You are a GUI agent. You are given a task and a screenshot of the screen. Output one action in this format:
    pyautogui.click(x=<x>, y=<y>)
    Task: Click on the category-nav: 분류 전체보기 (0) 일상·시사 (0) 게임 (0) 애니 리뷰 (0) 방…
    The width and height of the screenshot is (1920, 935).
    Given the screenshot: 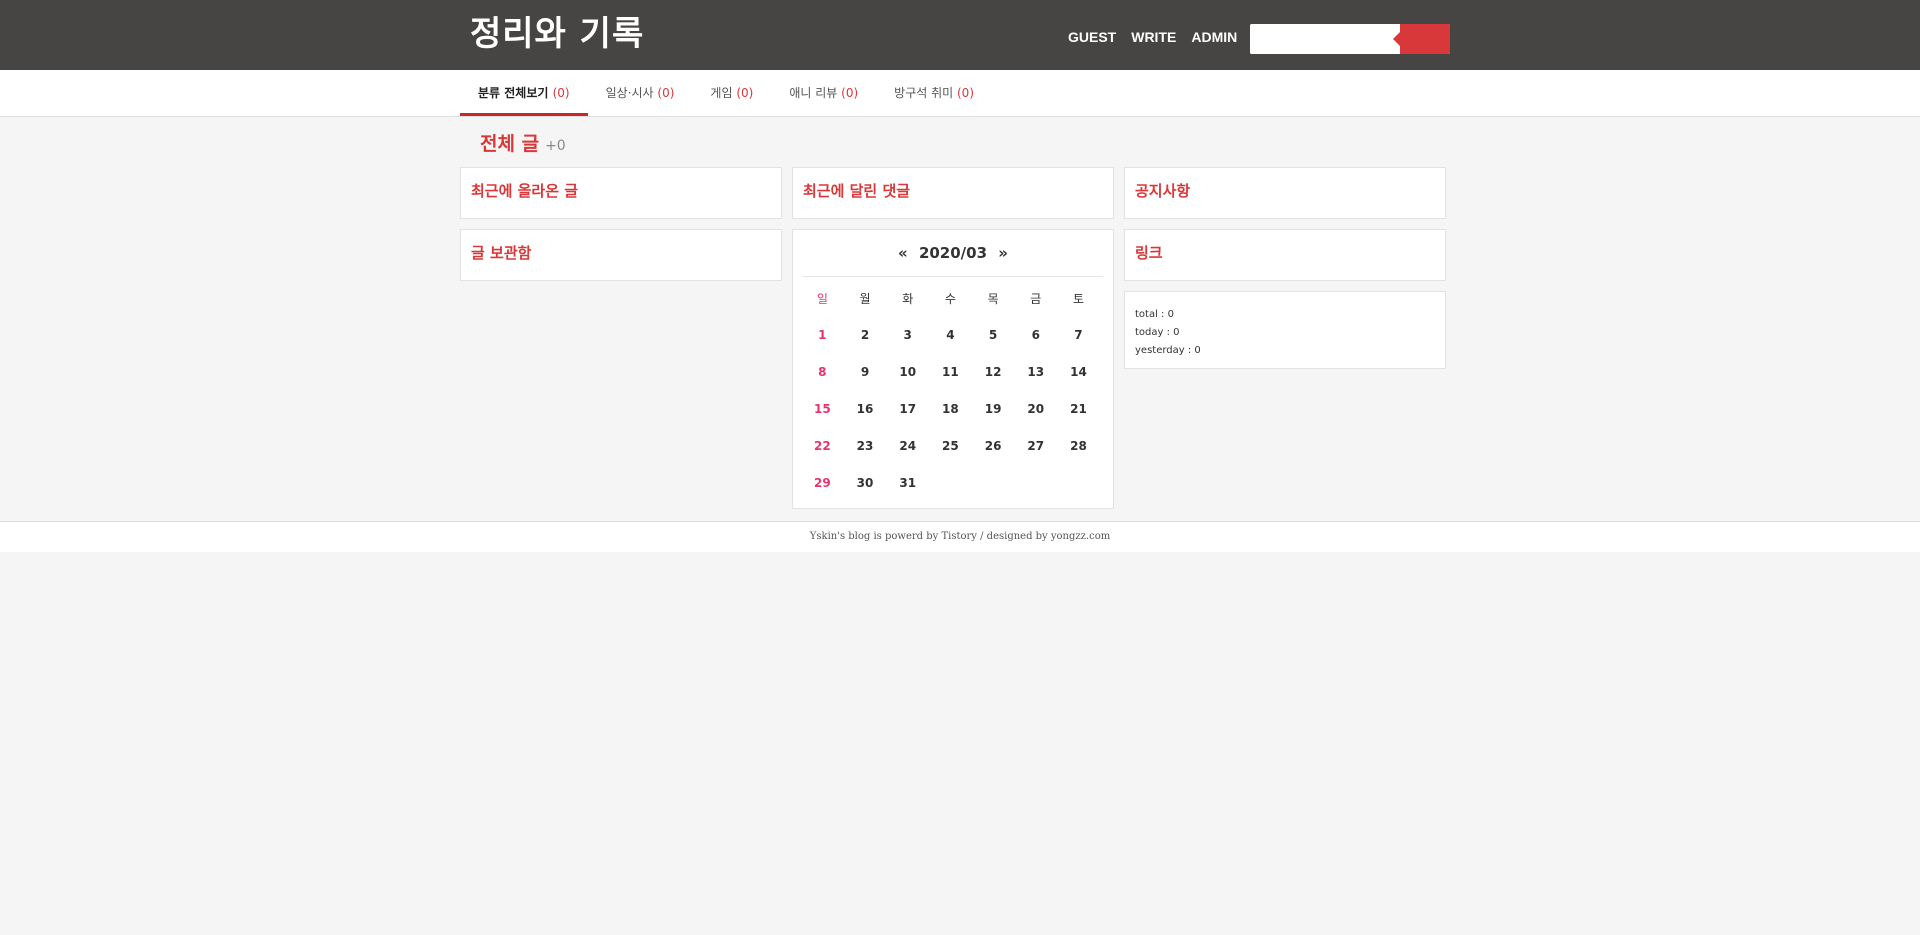 What is the action you would take?
    pyautogui.click(x=960, y=93)
    